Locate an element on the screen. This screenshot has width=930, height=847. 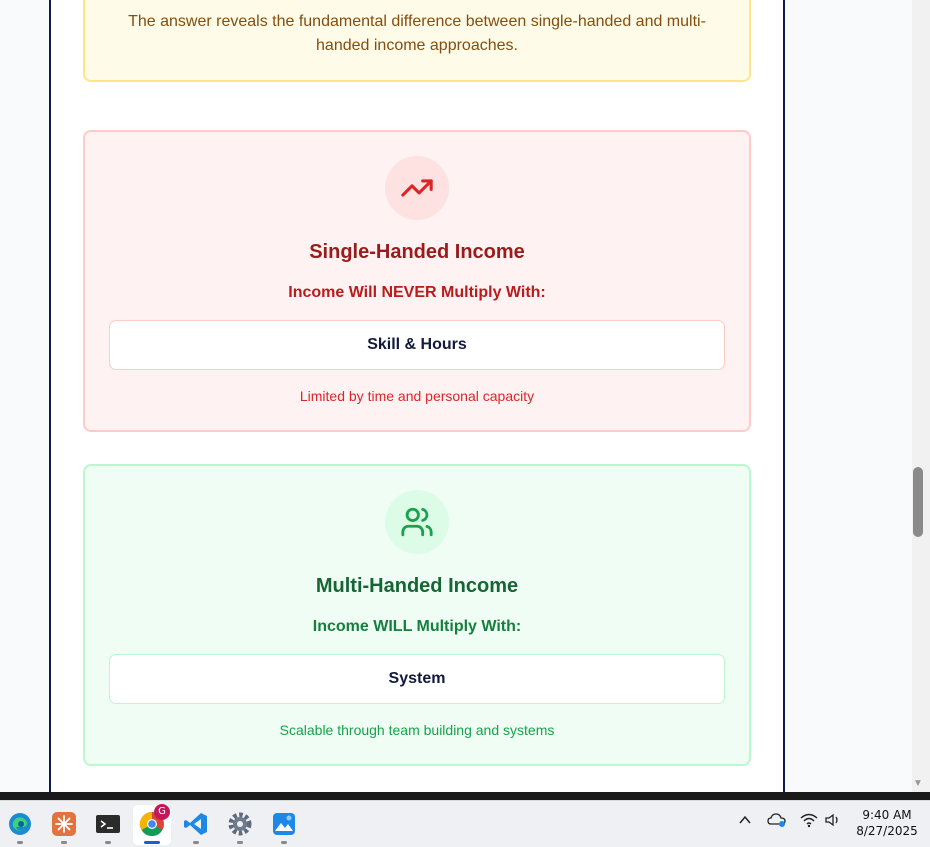
users-icon is located at coordinates (417, 522).